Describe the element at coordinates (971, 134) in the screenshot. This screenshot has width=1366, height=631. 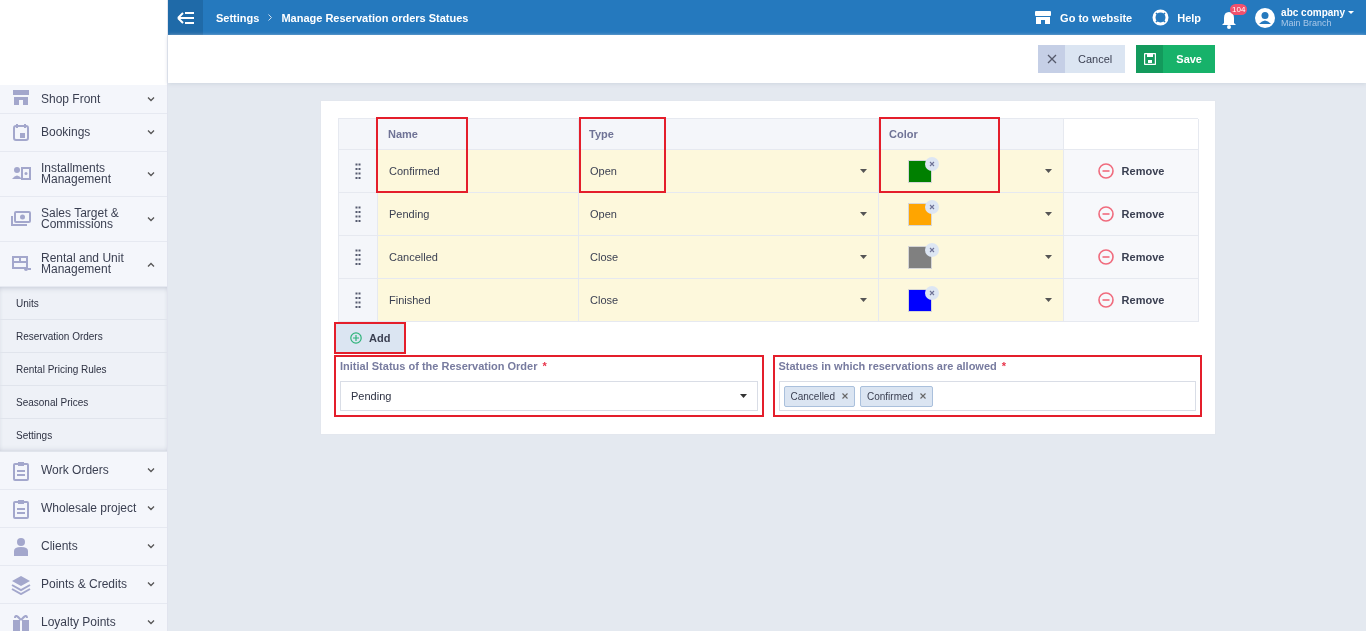
I see `column-header: Color` at that location.